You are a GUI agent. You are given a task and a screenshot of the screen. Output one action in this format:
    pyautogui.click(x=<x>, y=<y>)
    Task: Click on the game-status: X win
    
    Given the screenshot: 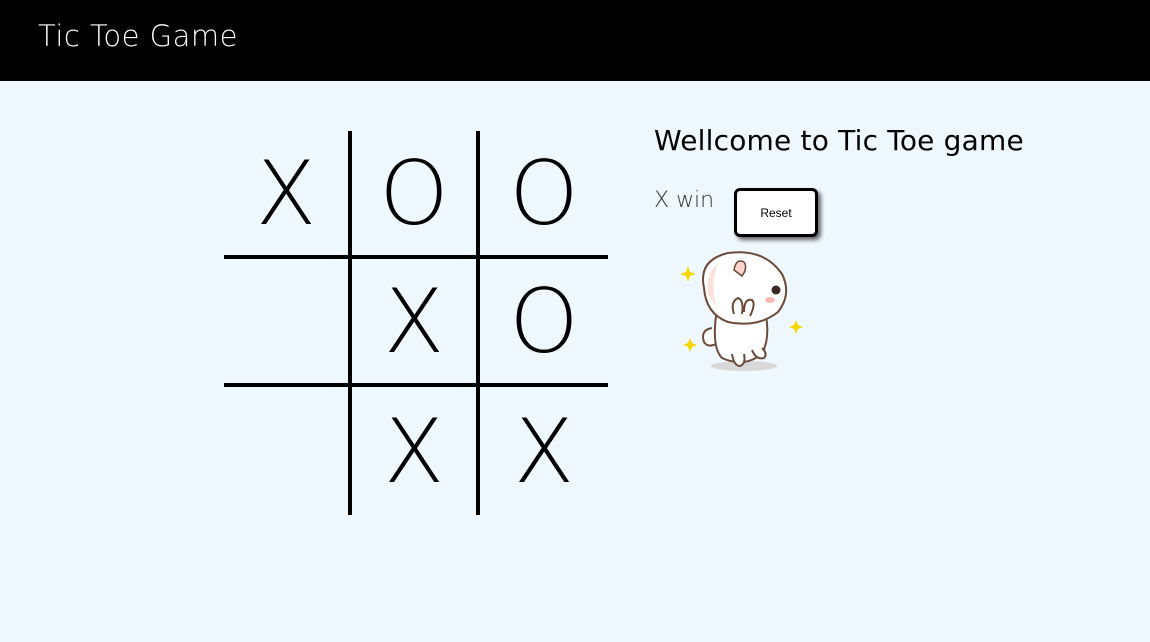 What is the action you would take?
    pyautogui.click(x=684, y=200)
    